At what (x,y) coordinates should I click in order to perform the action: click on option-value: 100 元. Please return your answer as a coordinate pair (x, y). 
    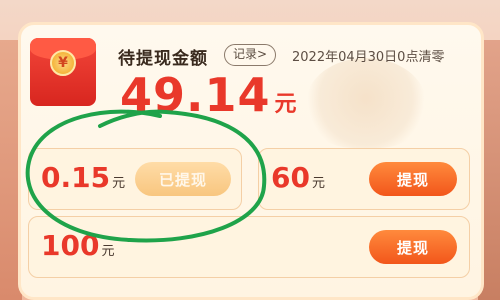
    Looking at the image, I should click on (77, 245).